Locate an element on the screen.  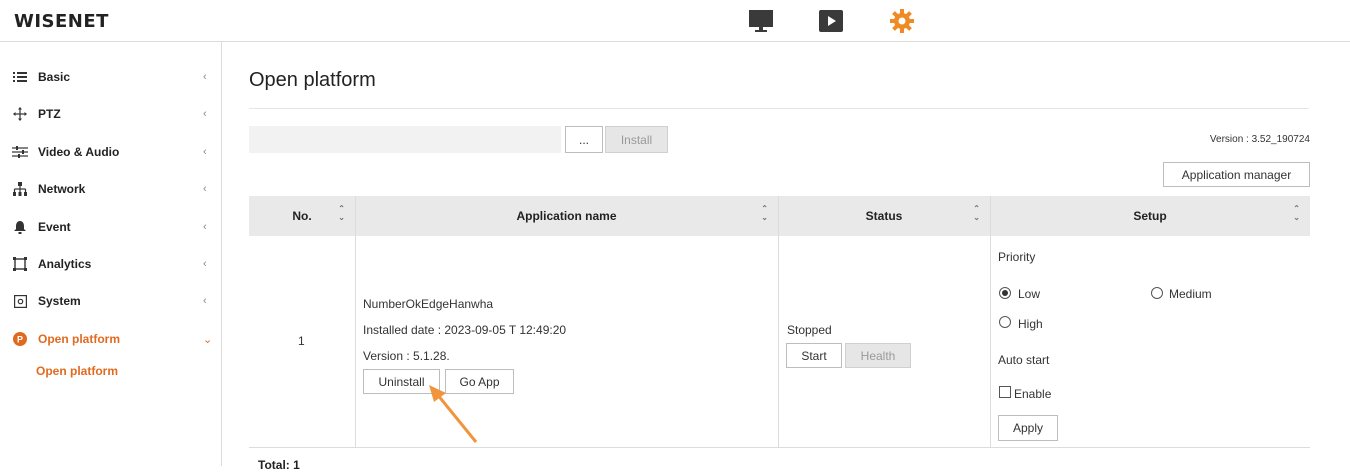
file-path-field is located at coordinates (405, 139).